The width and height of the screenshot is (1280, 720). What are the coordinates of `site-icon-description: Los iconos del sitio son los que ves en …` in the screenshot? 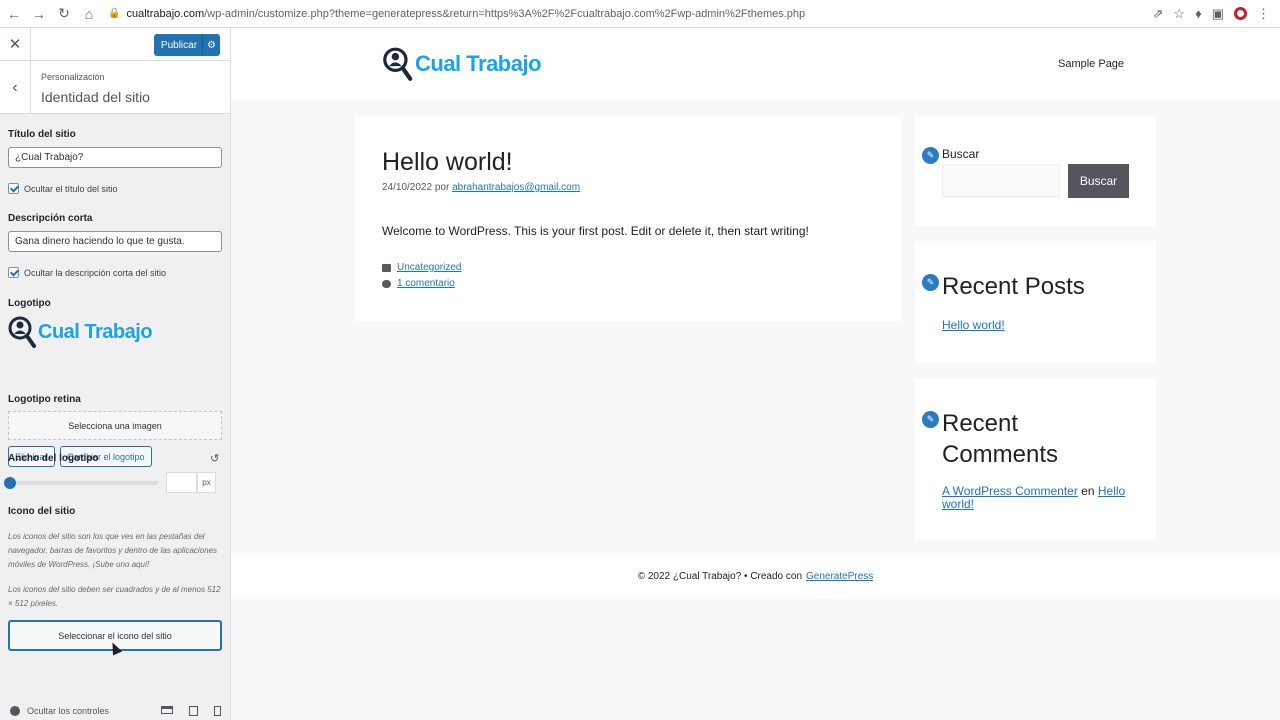 It's located at (113, 550).